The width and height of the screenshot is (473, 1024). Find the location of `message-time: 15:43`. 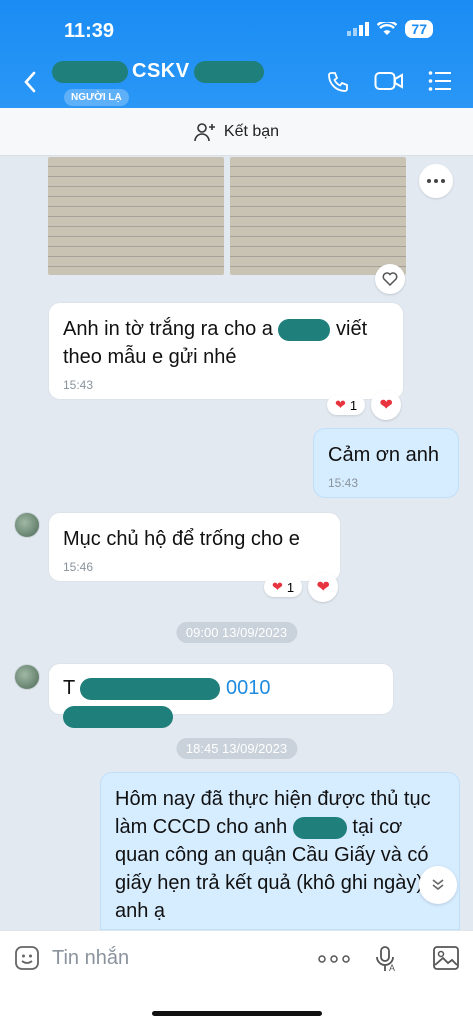

message-time: 15:43 is located at coordinates (343, 483).